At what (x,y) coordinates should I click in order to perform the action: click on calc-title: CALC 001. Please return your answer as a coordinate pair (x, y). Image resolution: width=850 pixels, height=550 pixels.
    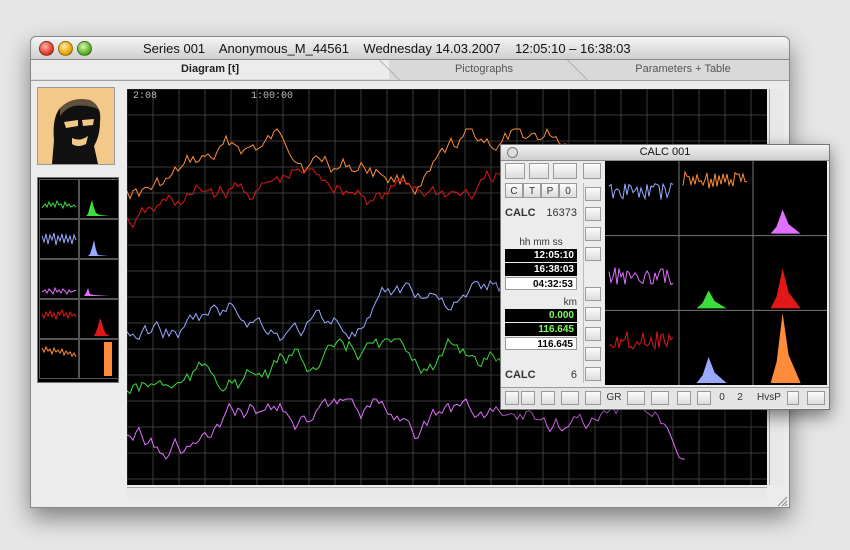
    Looking at the image, I should click on (665, 152).